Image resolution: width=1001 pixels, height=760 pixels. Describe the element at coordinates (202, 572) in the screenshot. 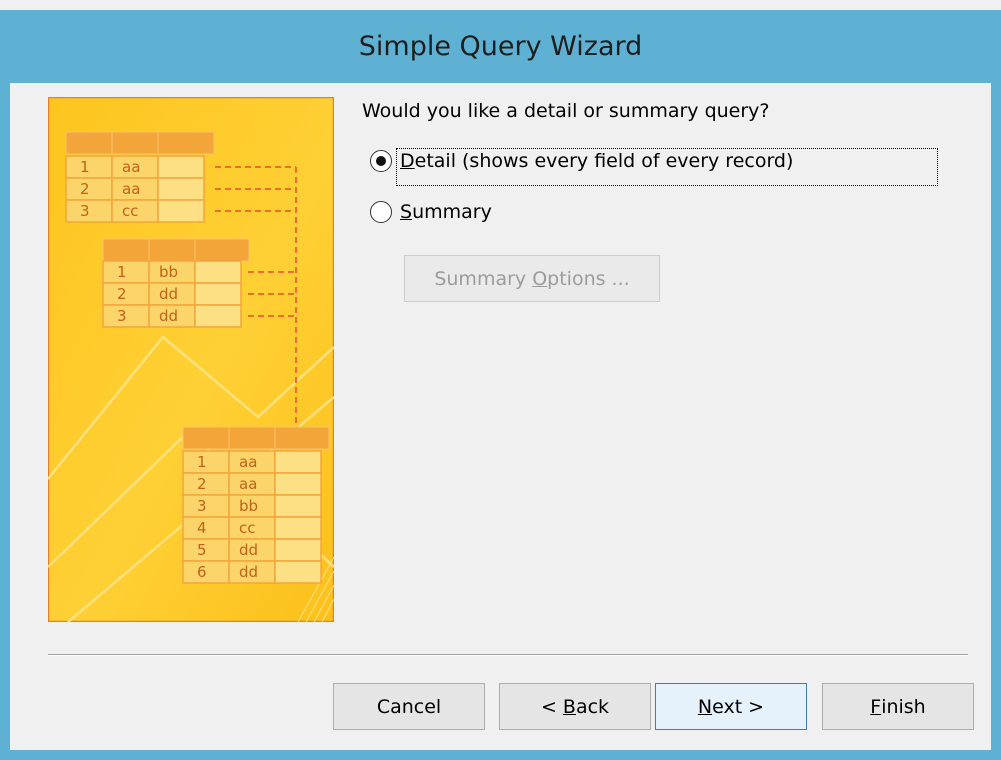

I see `row-number-label: 6` at that location.